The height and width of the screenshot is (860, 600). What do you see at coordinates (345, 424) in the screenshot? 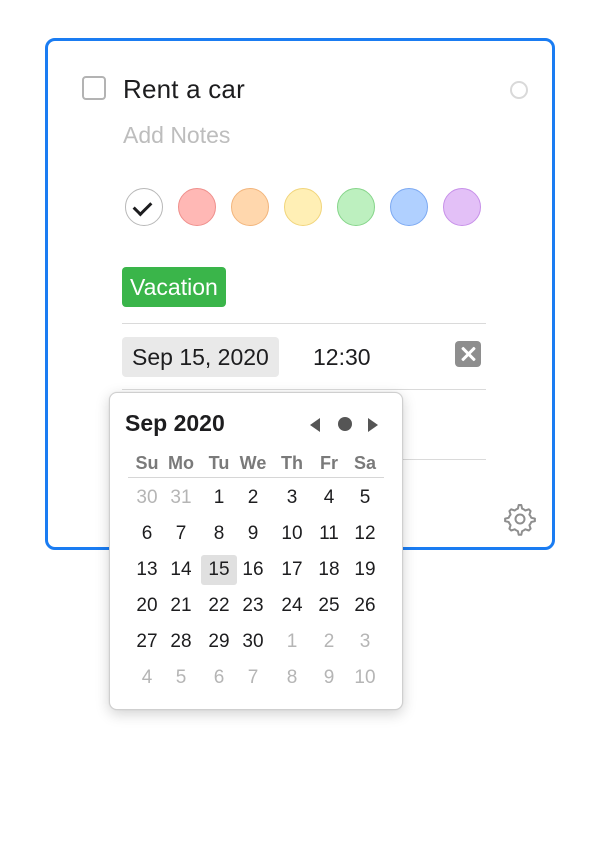
I see `today-dot-icon` at bounding box center [345, 424].